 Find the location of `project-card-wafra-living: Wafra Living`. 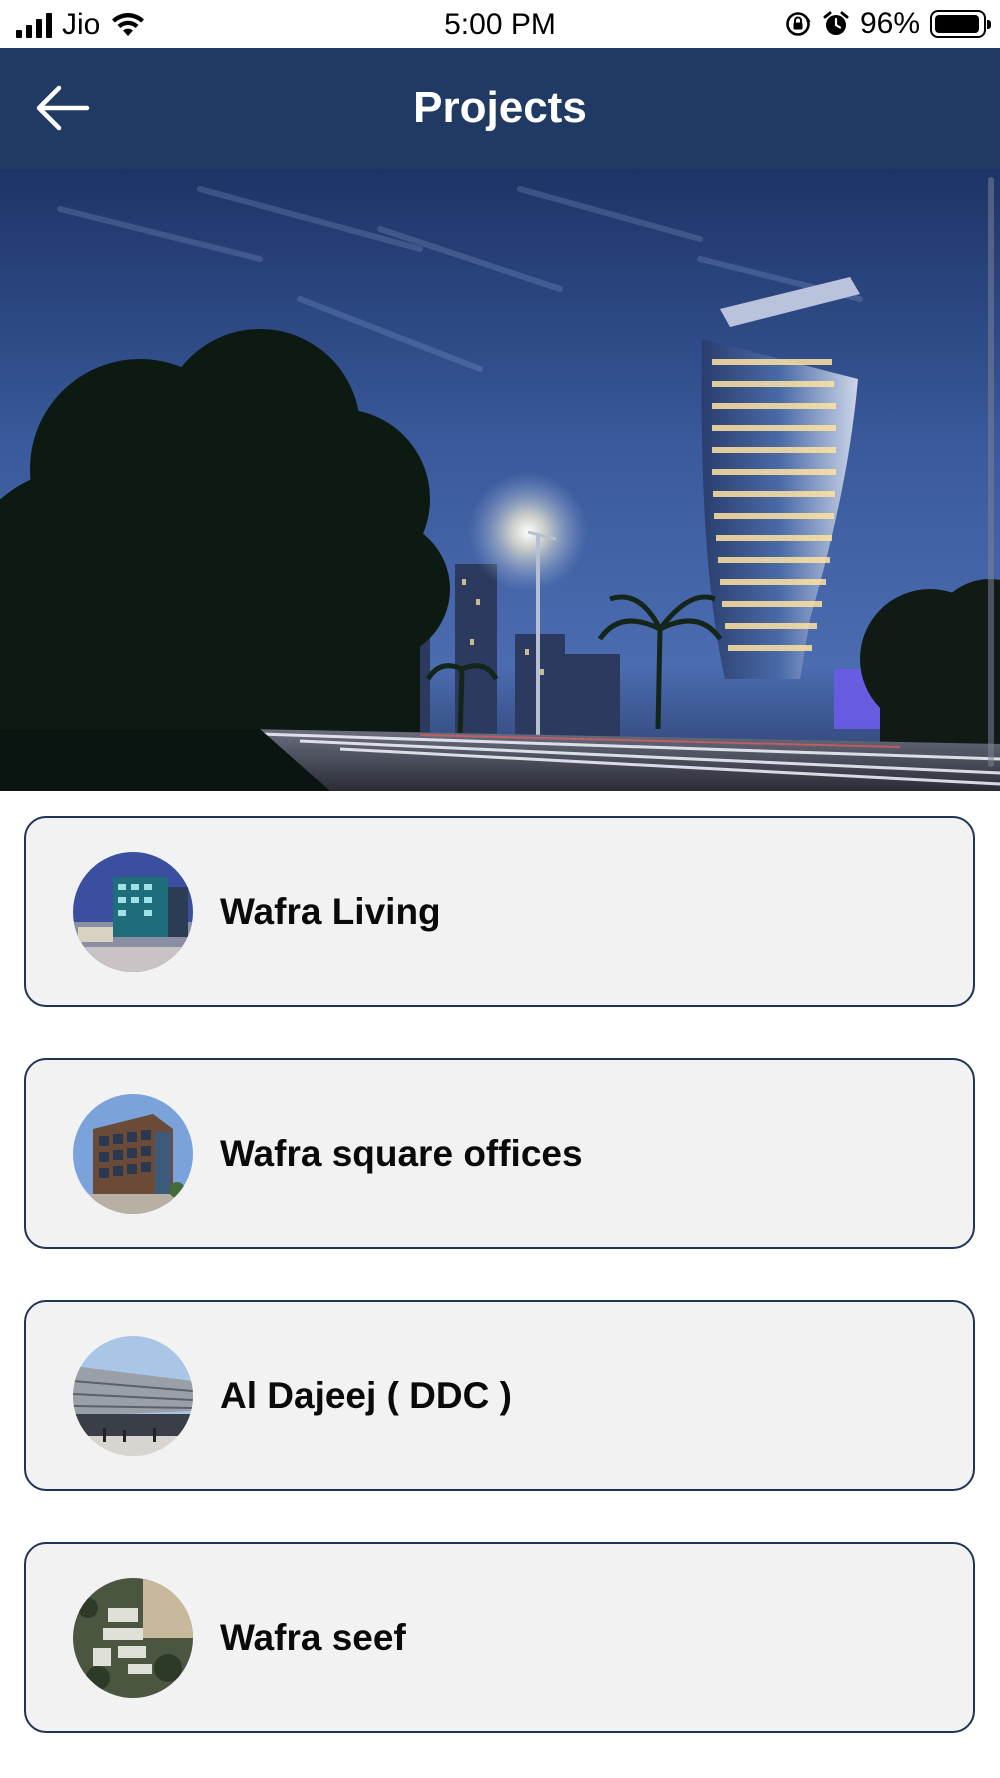

project-card-wafra-living: Wafra Living is located at coordinates (499, 911).